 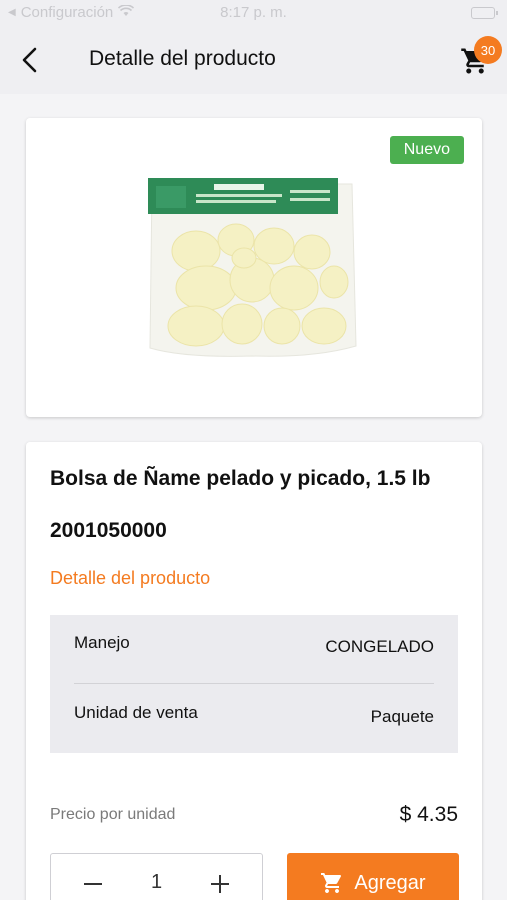 I want to click on back-button, so click(x=30, y=60).